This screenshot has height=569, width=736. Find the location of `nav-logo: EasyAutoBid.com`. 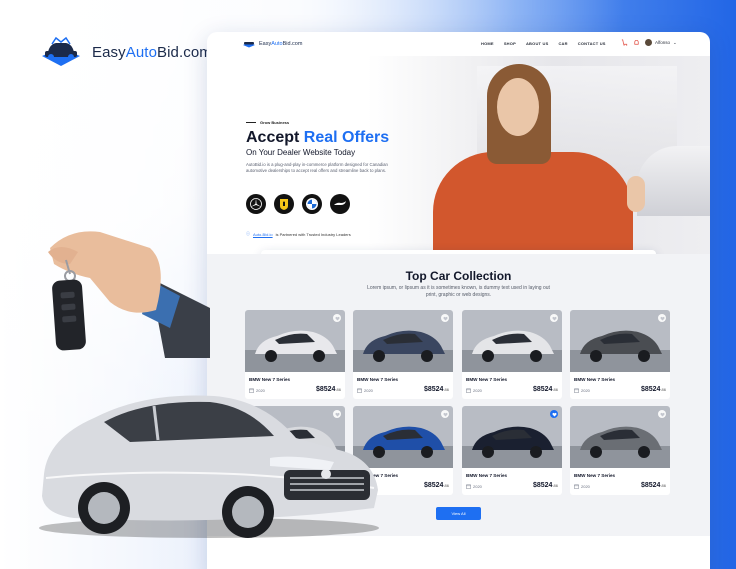

nav-logo: EasyAutoBid.com is located at coordinates (272, 43).